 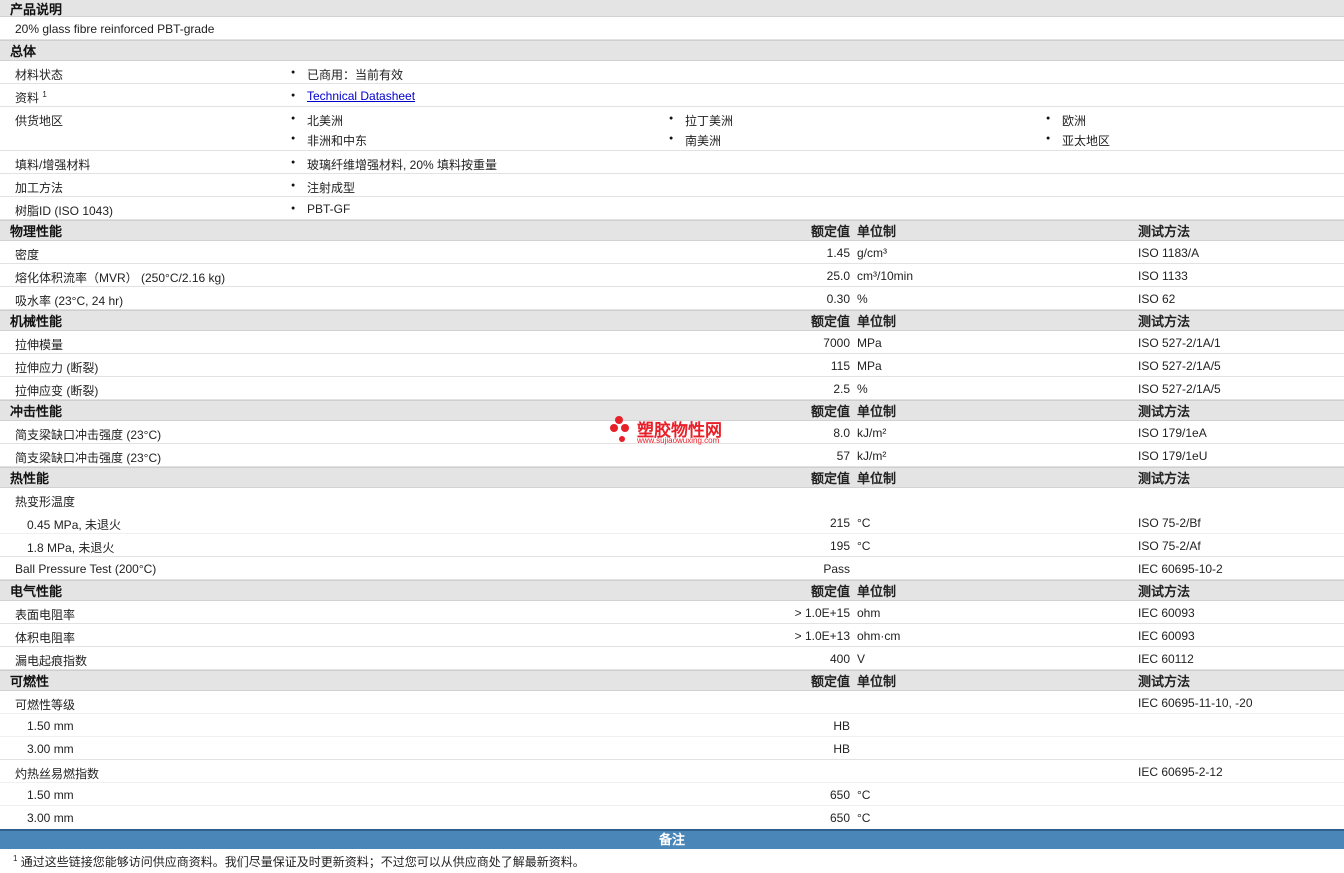 I want to click on row-label: 树脂ID (ISO 1043), so click(x=64, y=211).